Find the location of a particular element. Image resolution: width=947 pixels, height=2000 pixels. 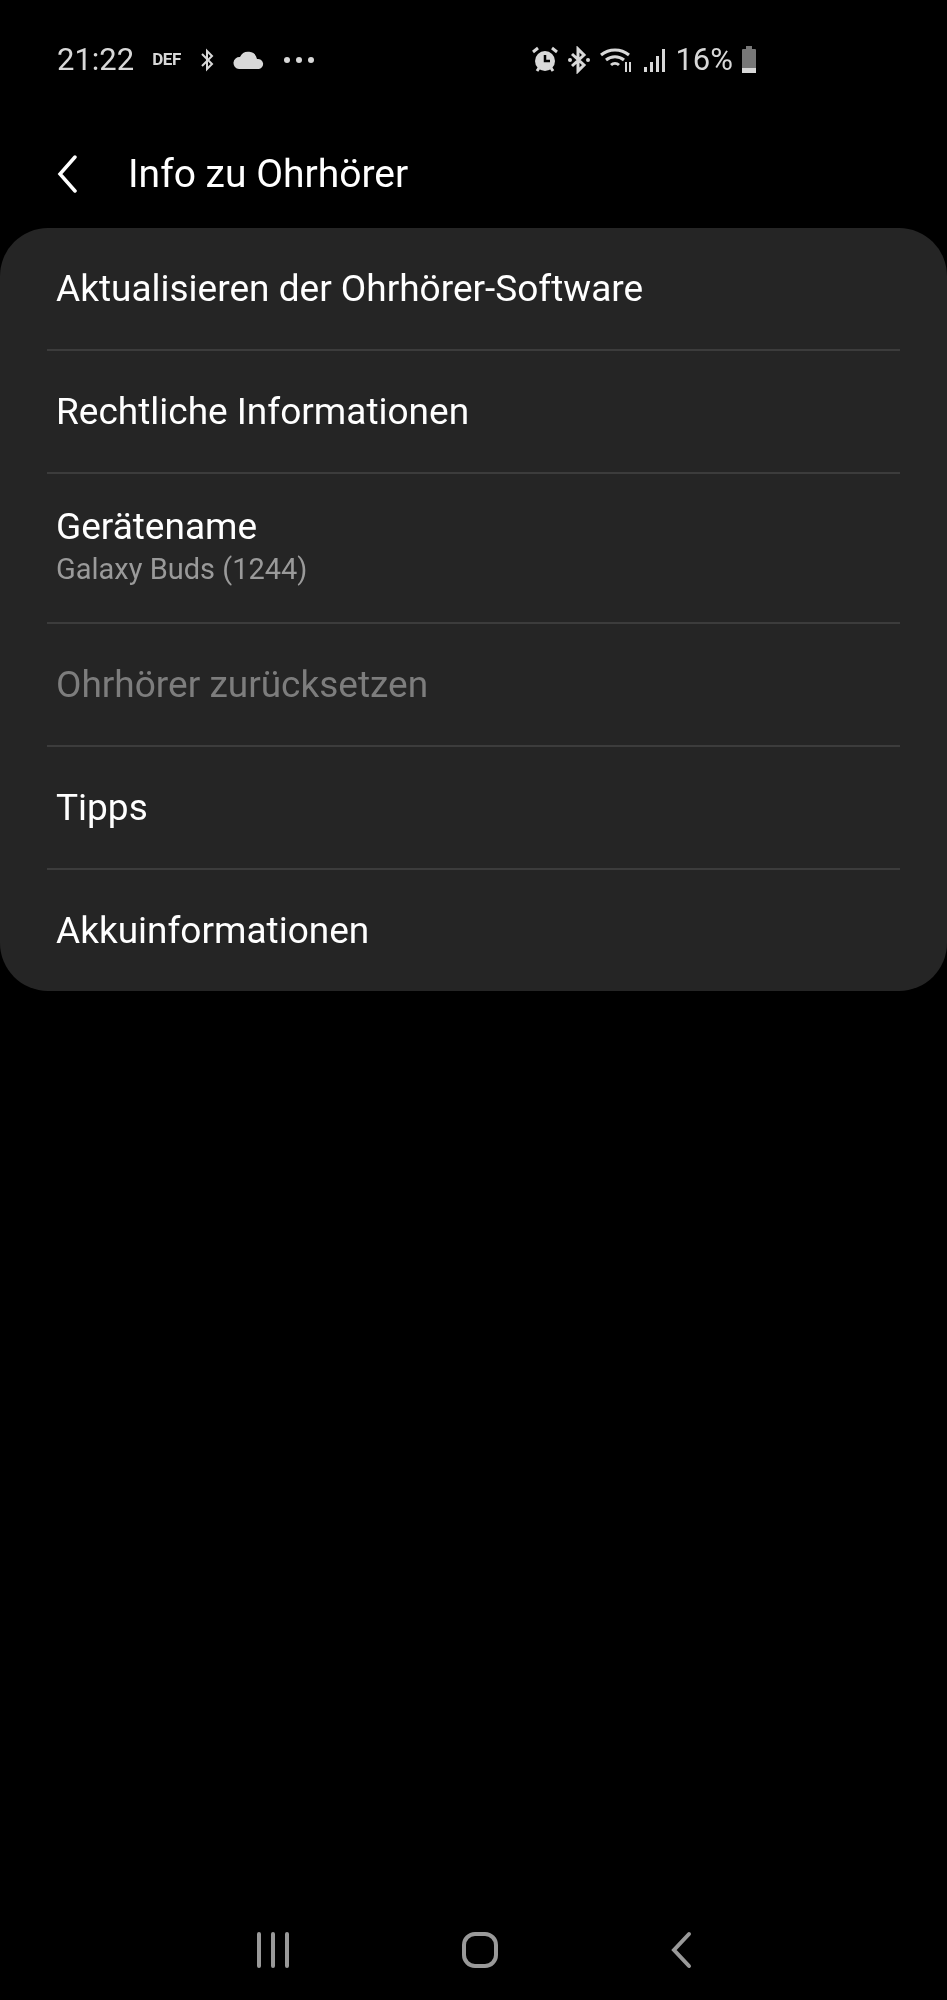

signal-icon is located at coordinates (655, 60).